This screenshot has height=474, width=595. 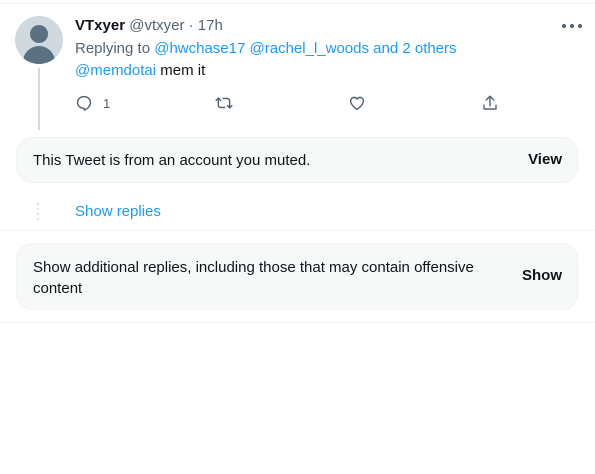 What do you see at coordinates (297, 230) in the screenshot?
I see `section-divider` at bounding box center [297, 230].